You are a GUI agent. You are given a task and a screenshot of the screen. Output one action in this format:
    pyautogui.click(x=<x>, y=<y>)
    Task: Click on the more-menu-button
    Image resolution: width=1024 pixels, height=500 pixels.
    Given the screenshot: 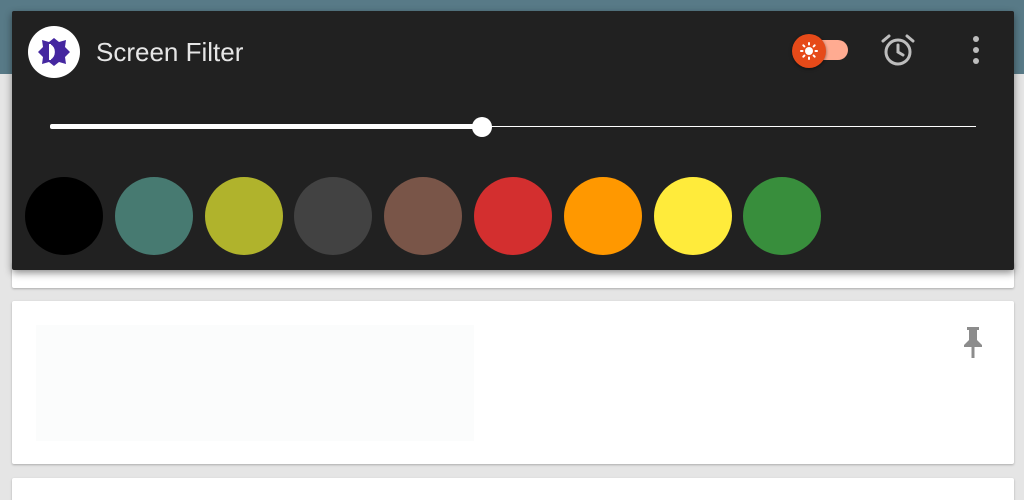 What is the action you would take?
    pyautogui.click(x=976, y=51)
    